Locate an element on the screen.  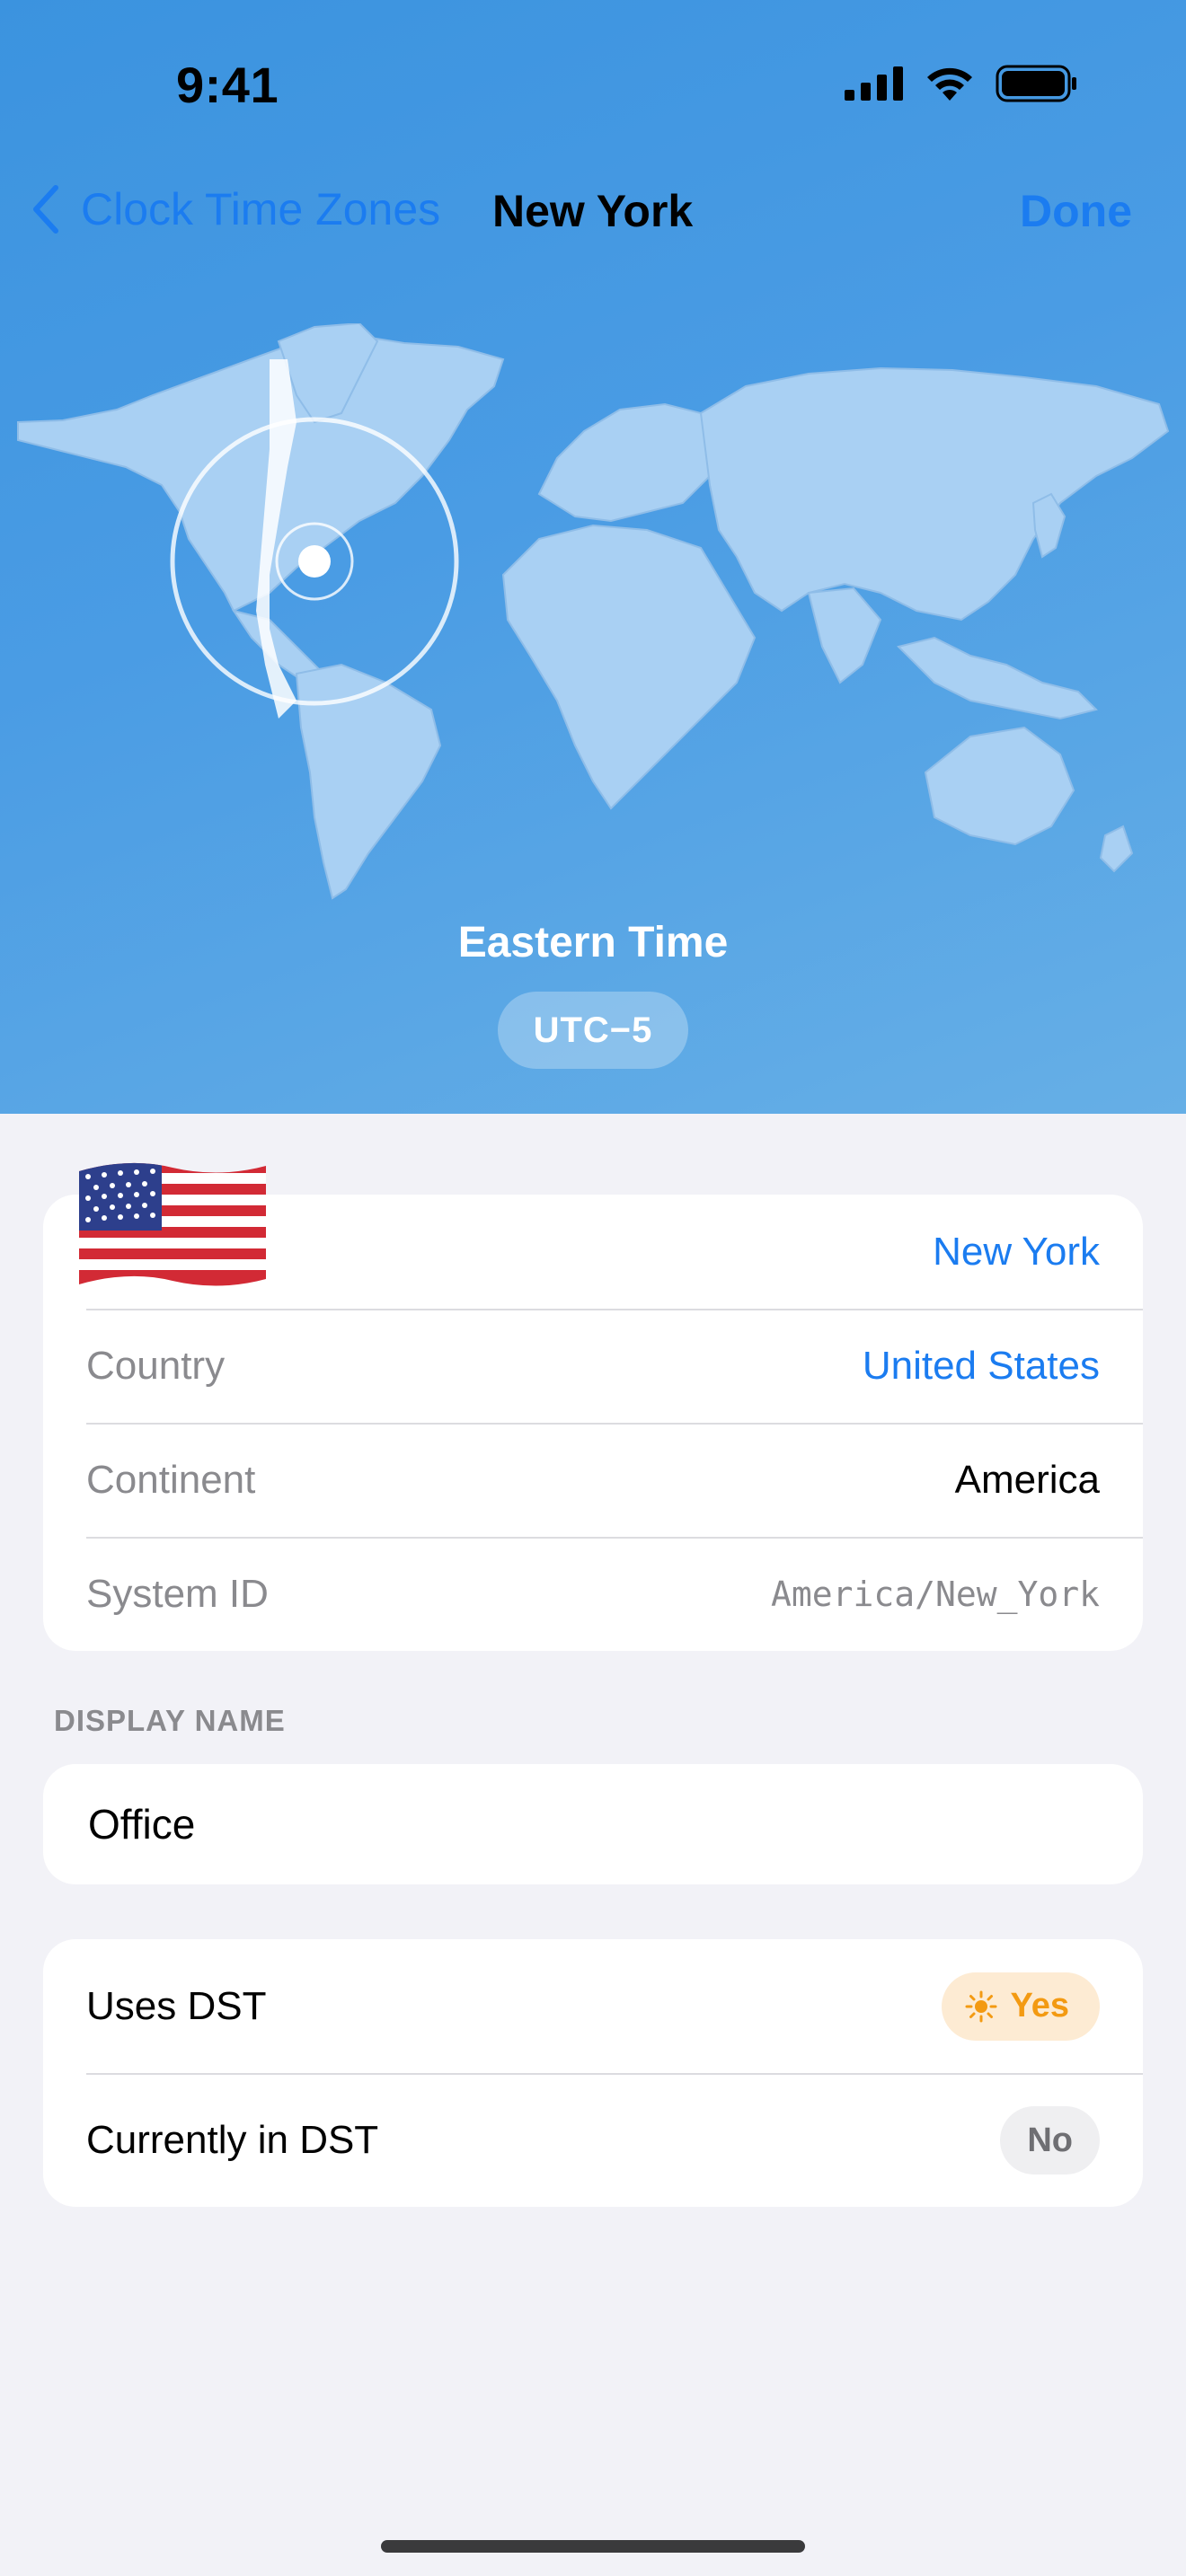
back-button: Clock Time Zones is located at coordinates (235, 209).